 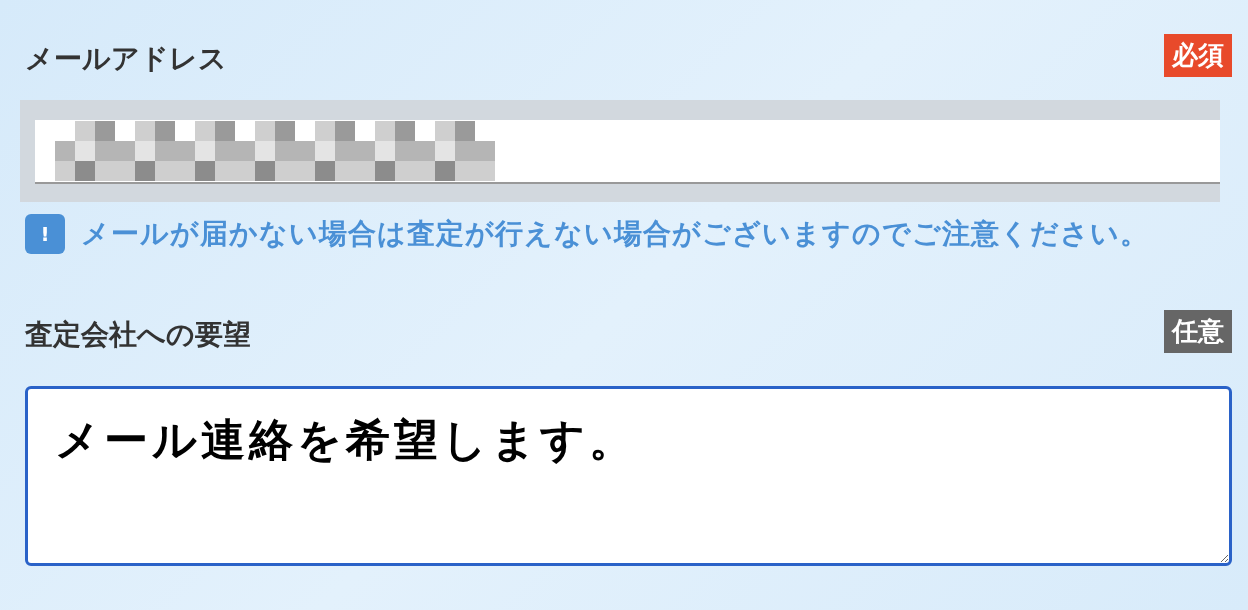 I want to click on info-icon: !, so click(x=45, y=234).